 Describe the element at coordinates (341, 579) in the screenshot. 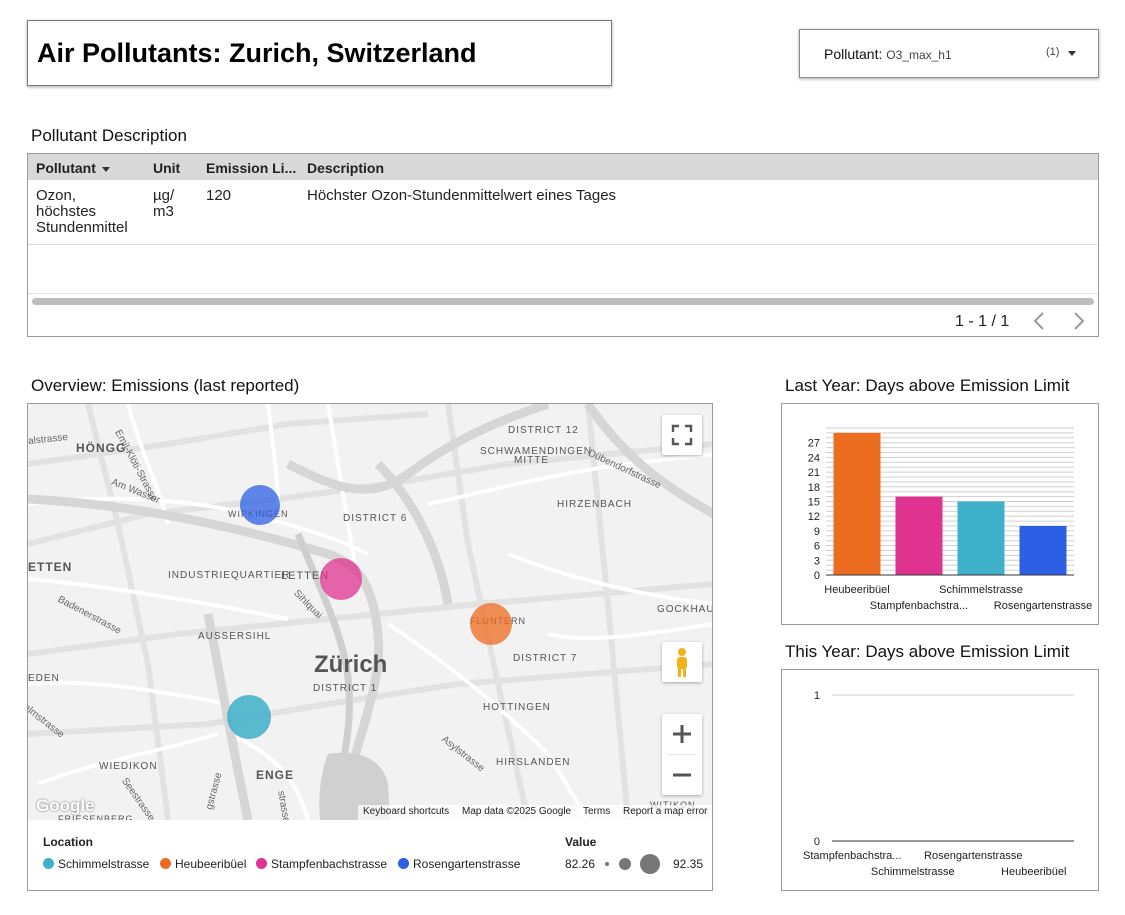

I see `marker-stampfenbachstrasse` at that location.